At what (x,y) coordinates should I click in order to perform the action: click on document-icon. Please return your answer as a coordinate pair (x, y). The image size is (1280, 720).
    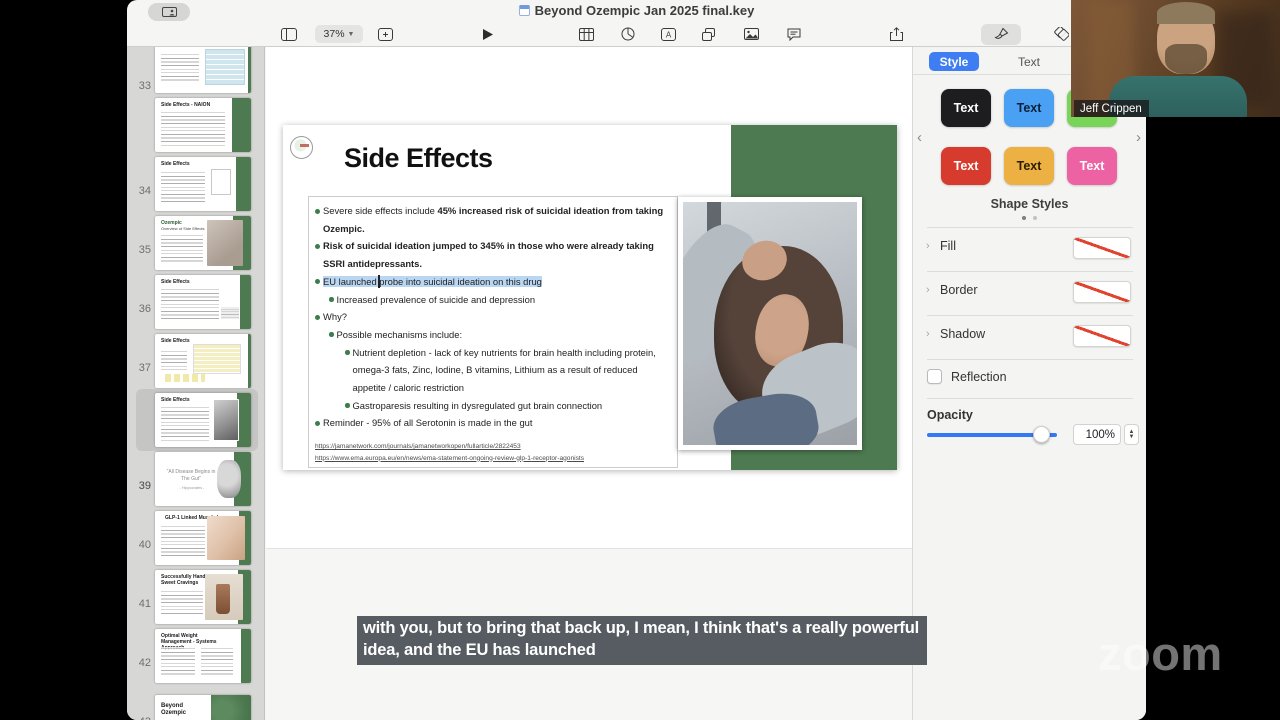
    Looking at the image, I should click on (524, 10).